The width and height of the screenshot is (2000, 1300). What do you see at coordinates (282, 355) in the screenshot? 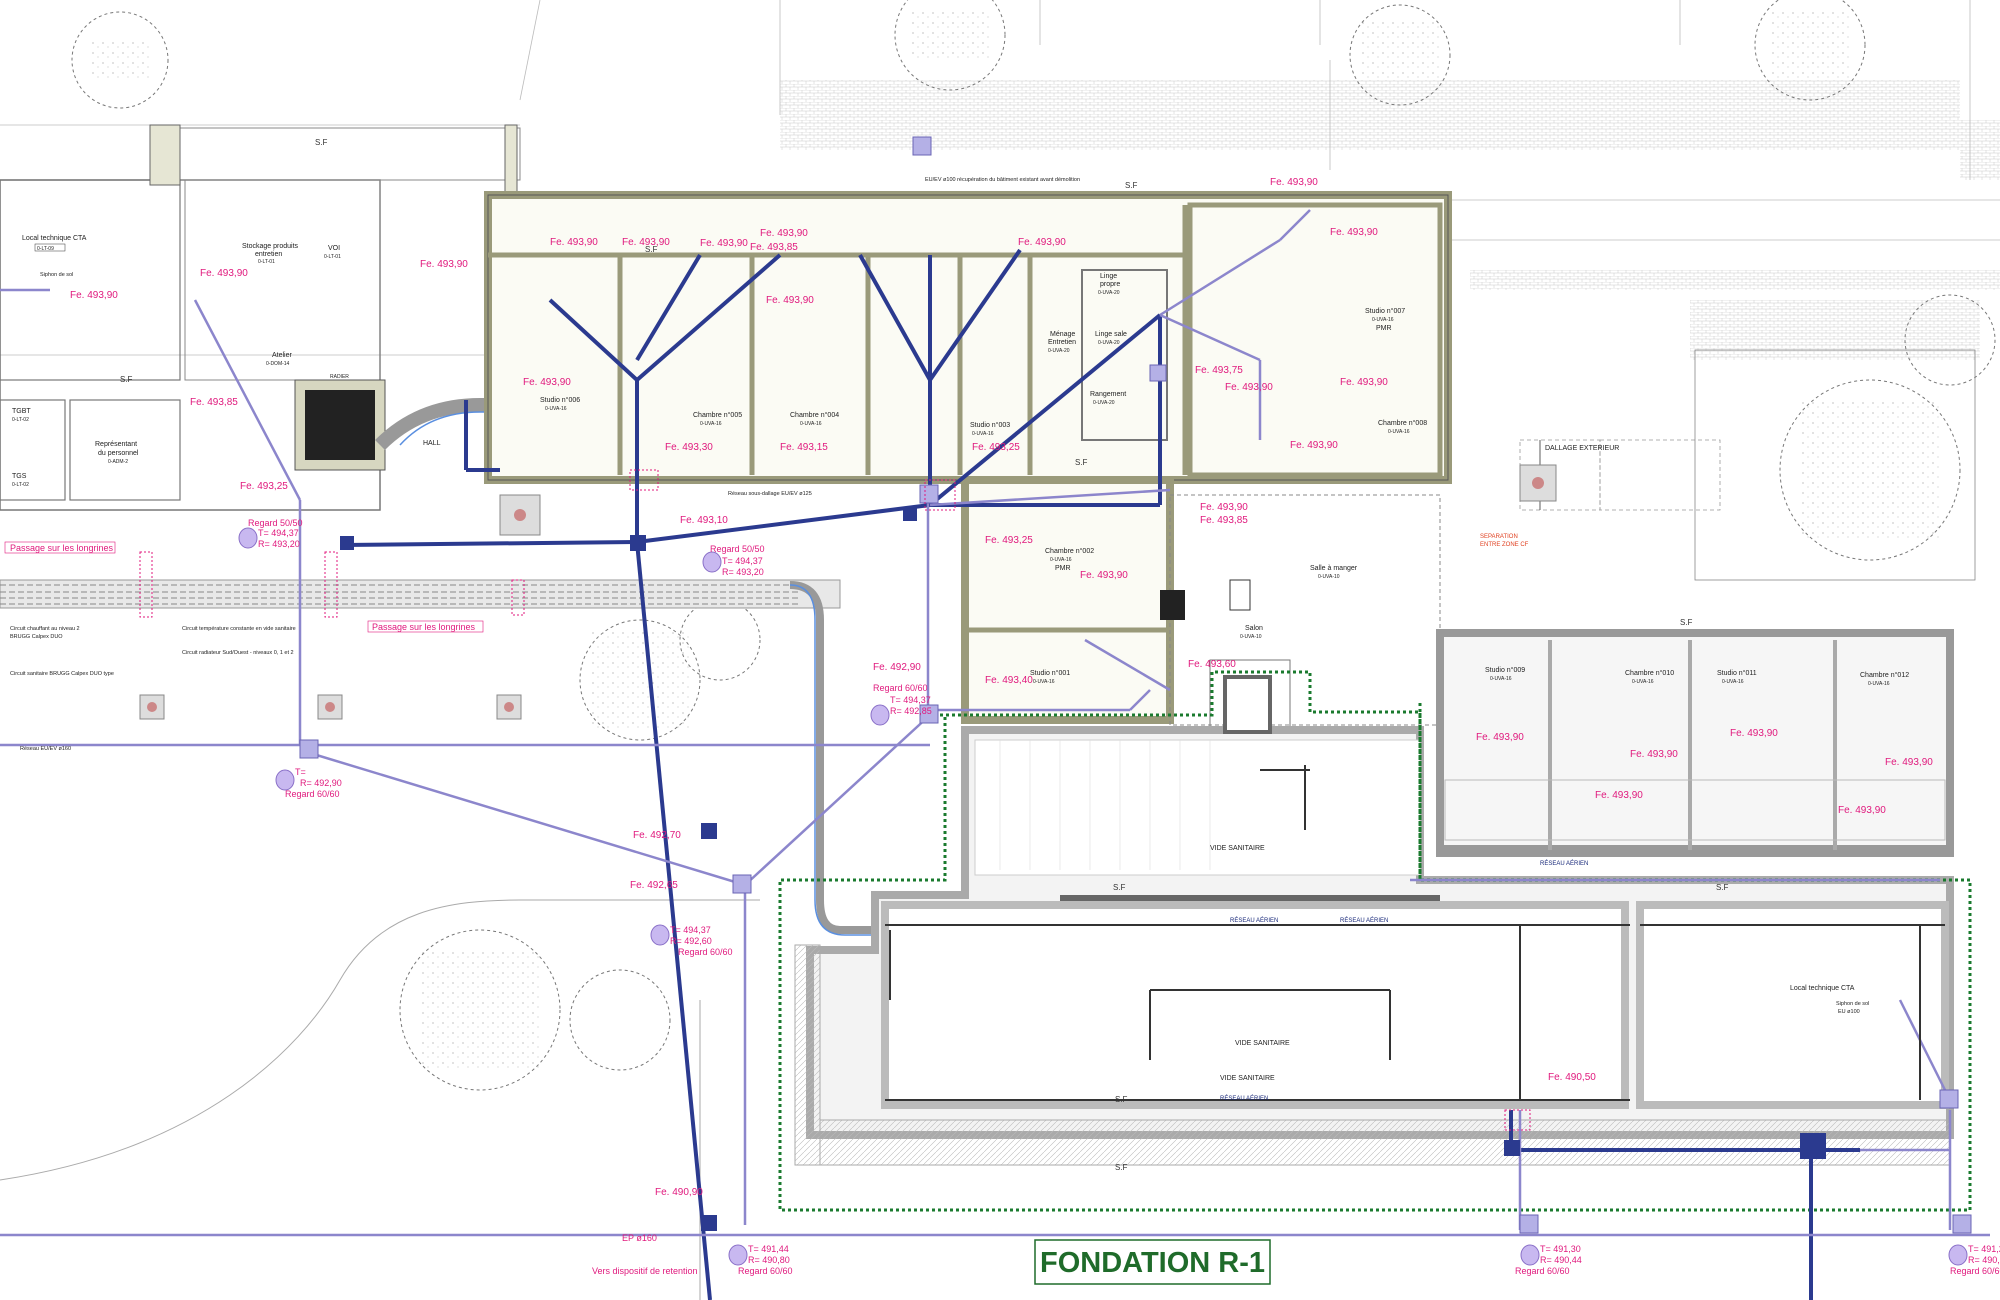
I see `svg-text: Atelier` at bounding box center [282, 355].